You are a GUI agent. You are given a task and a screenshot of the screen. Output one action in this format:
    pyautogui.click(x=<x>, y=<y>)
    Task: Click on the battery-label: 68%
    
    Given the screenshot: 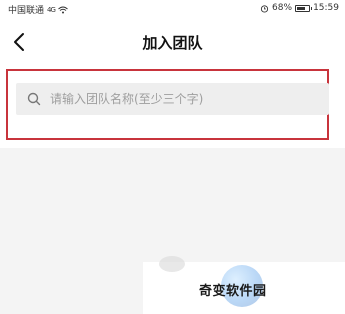 What is the action you would take?
    pyautogui.click(x=282, y=8)
    